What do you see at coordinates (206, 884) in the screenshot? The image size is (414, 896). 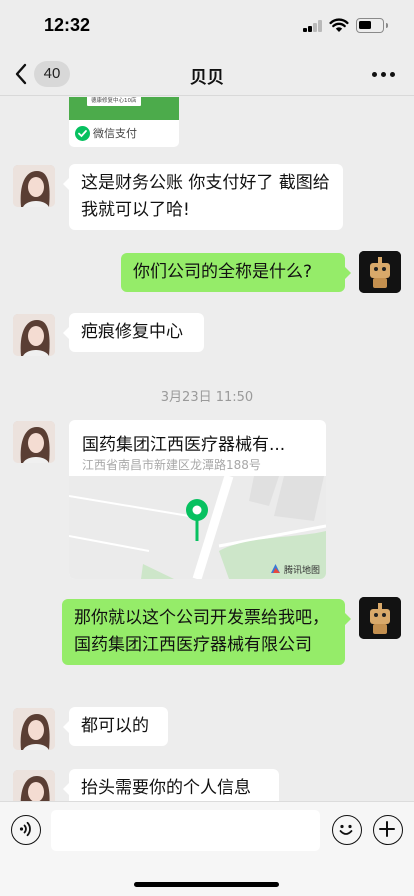 I see `home-indicator` at bounding box center [206, 884].